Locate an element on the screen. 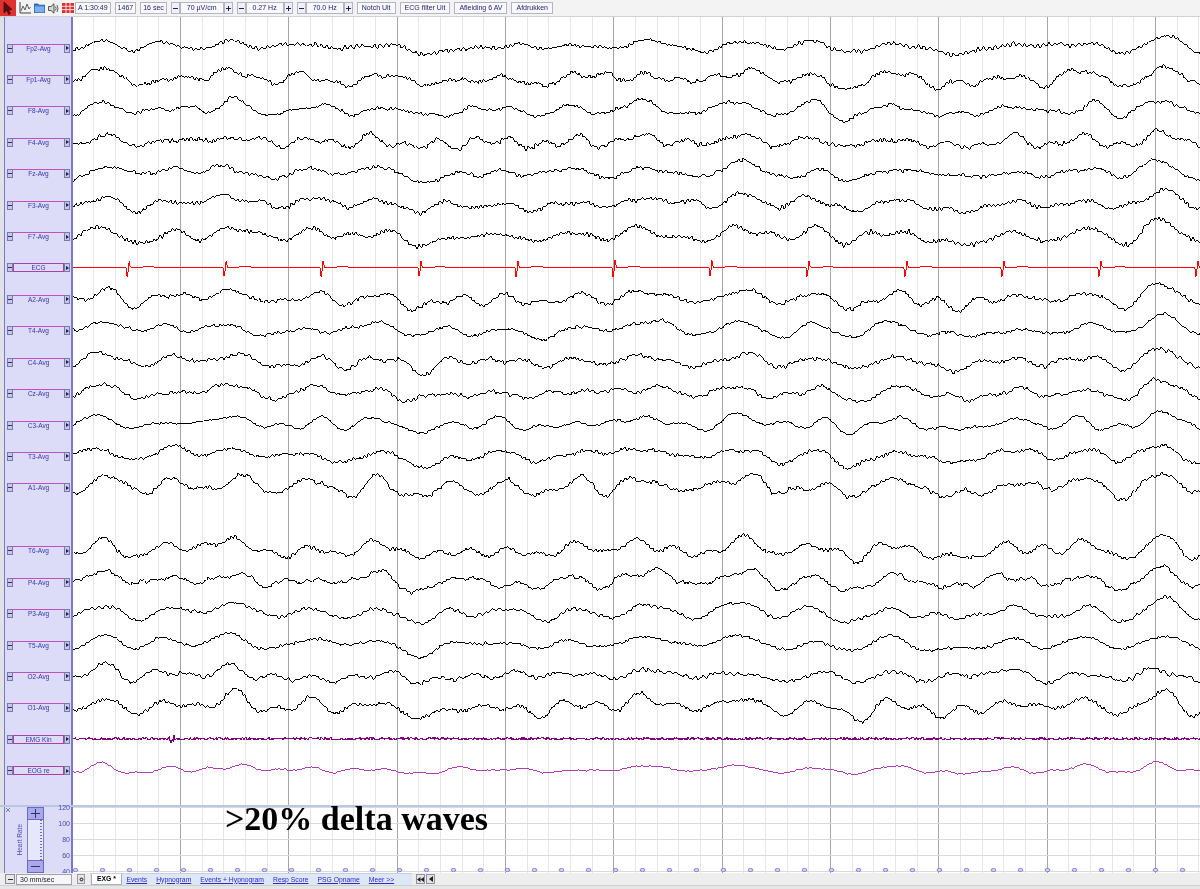 Image resolution: width=1200 pixels, height=889 pixels. double-left-arrow-icon is located at coordinates (420, 879).